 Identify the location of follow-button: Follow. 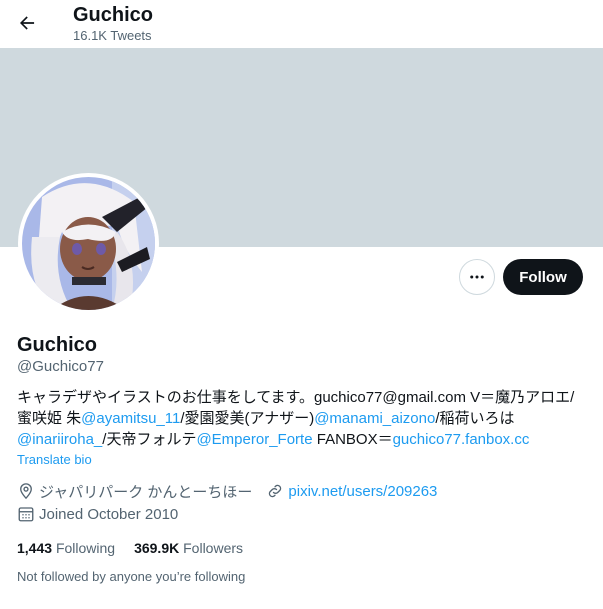
(543, 277).